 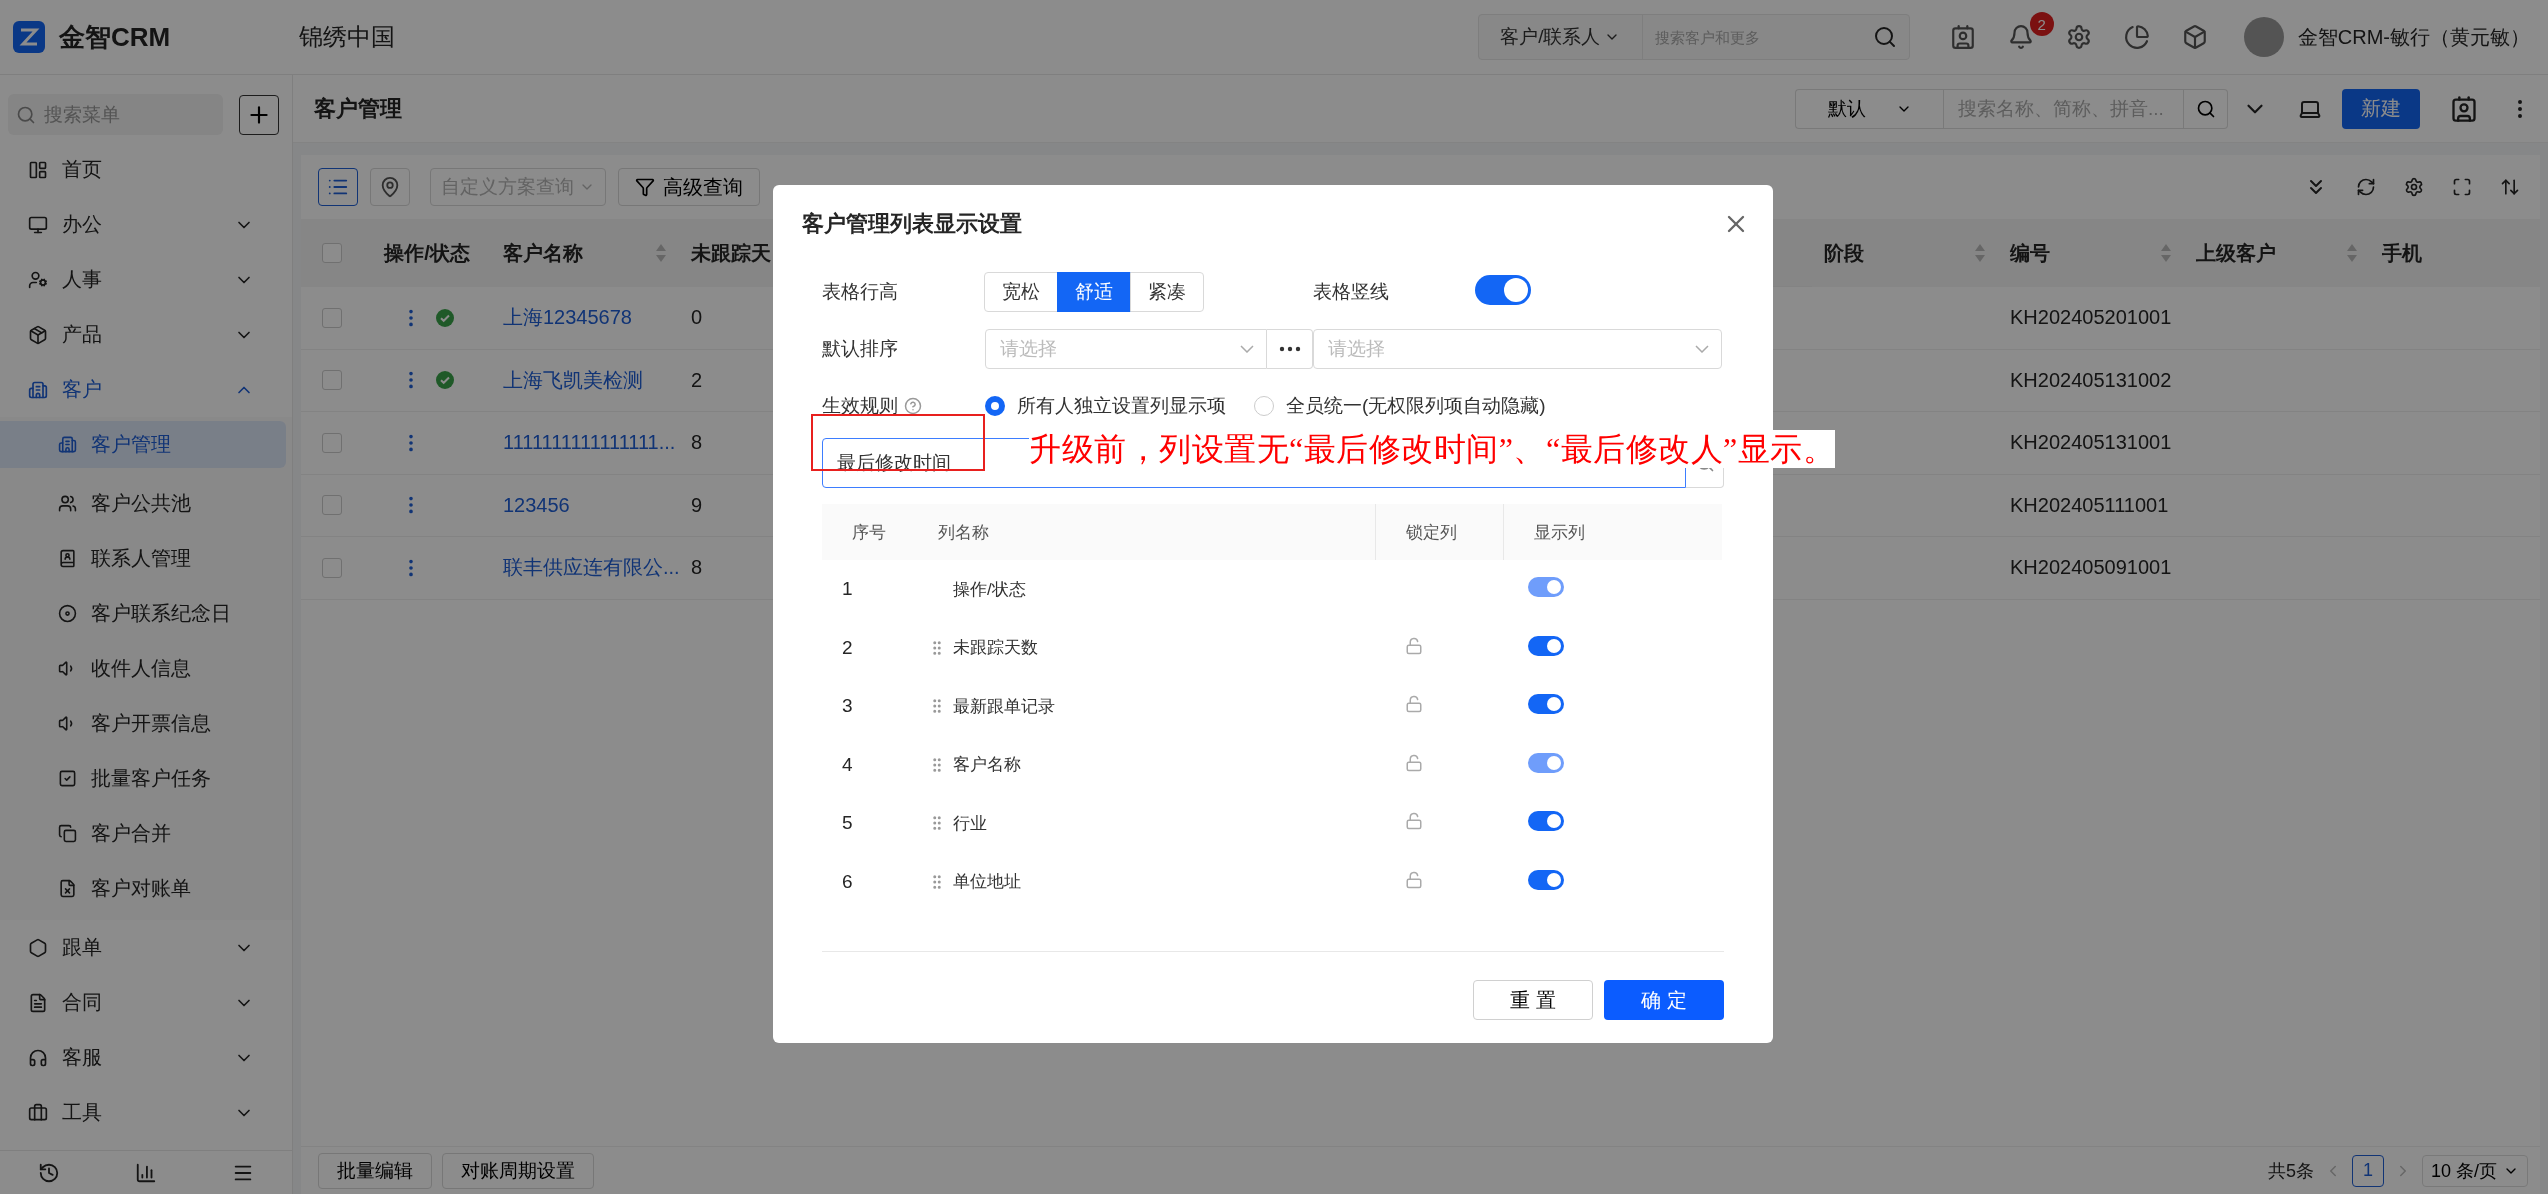 What do you see at coordinates (1905, 253) in the screenshot?
I see `column-header: 阶段` at bounding box center [1905, 253].